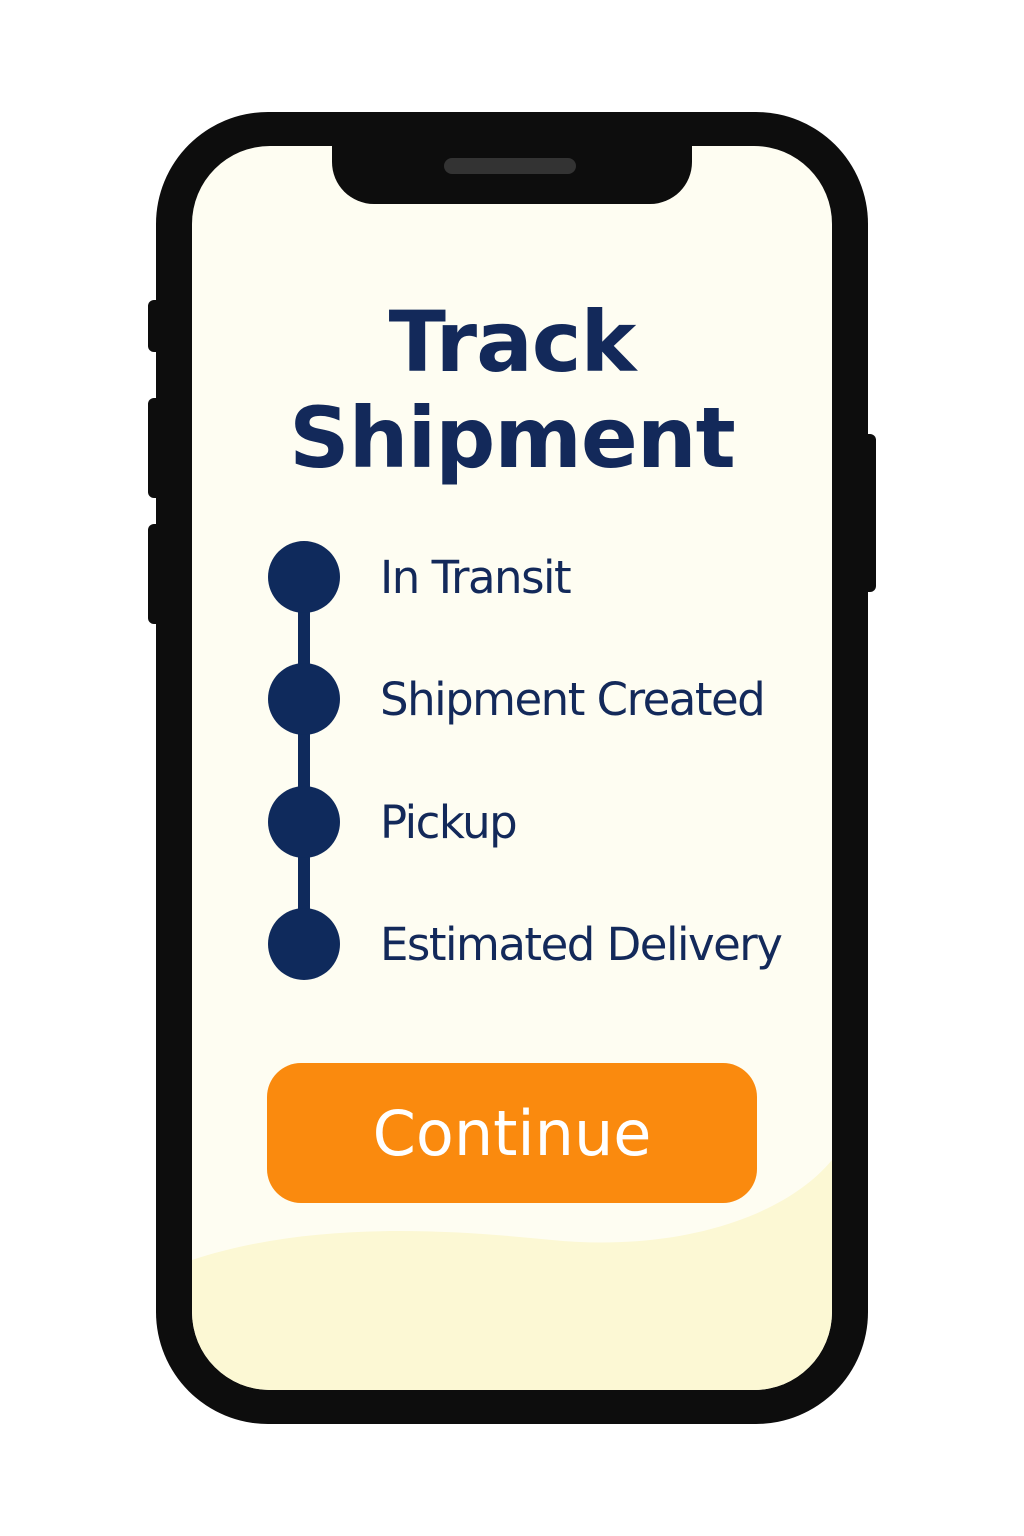 The image size is (1024, 1536). Describe the element at coordinates (573, 699) in the screenshot. I see `step-label: Shipment Created` at that location.